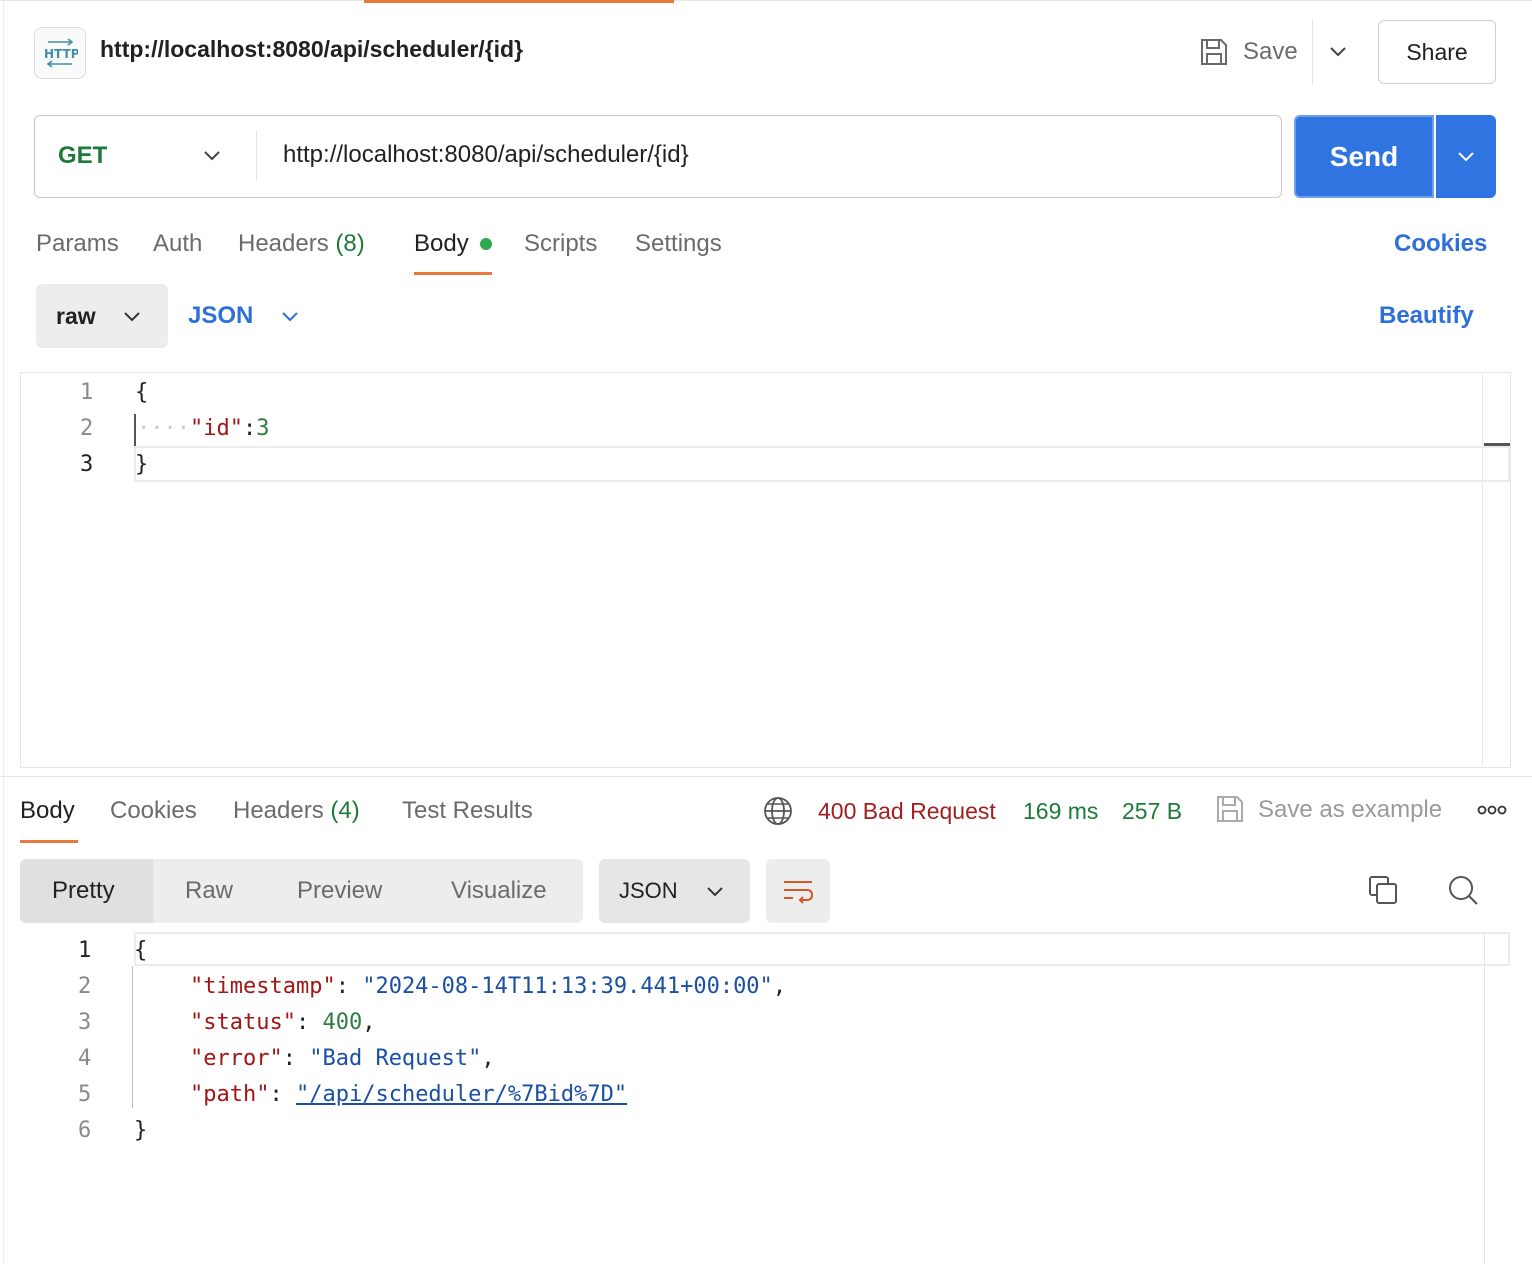 The height and width of the screenshot is (1264, 1532). Describe the element at coordinates (395, 1058) in the screenshot. I see `json-value: "Bad Request"` at that location.